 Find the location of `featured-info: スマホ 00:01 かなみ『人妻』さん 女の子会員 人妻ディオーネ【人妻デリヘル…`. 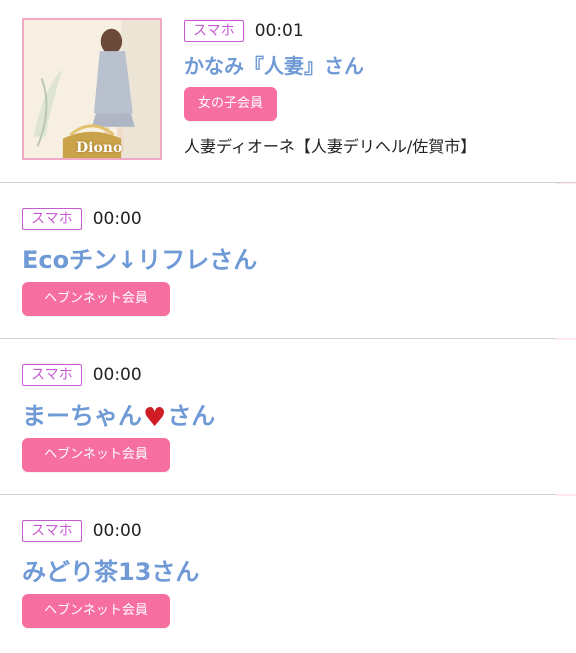

featured-info: スマホ 00:01 かなみ『人妻』さん 女の子会員 人妻ディオーネ【人妻デリヘル… is located at coordinates (374, 88).